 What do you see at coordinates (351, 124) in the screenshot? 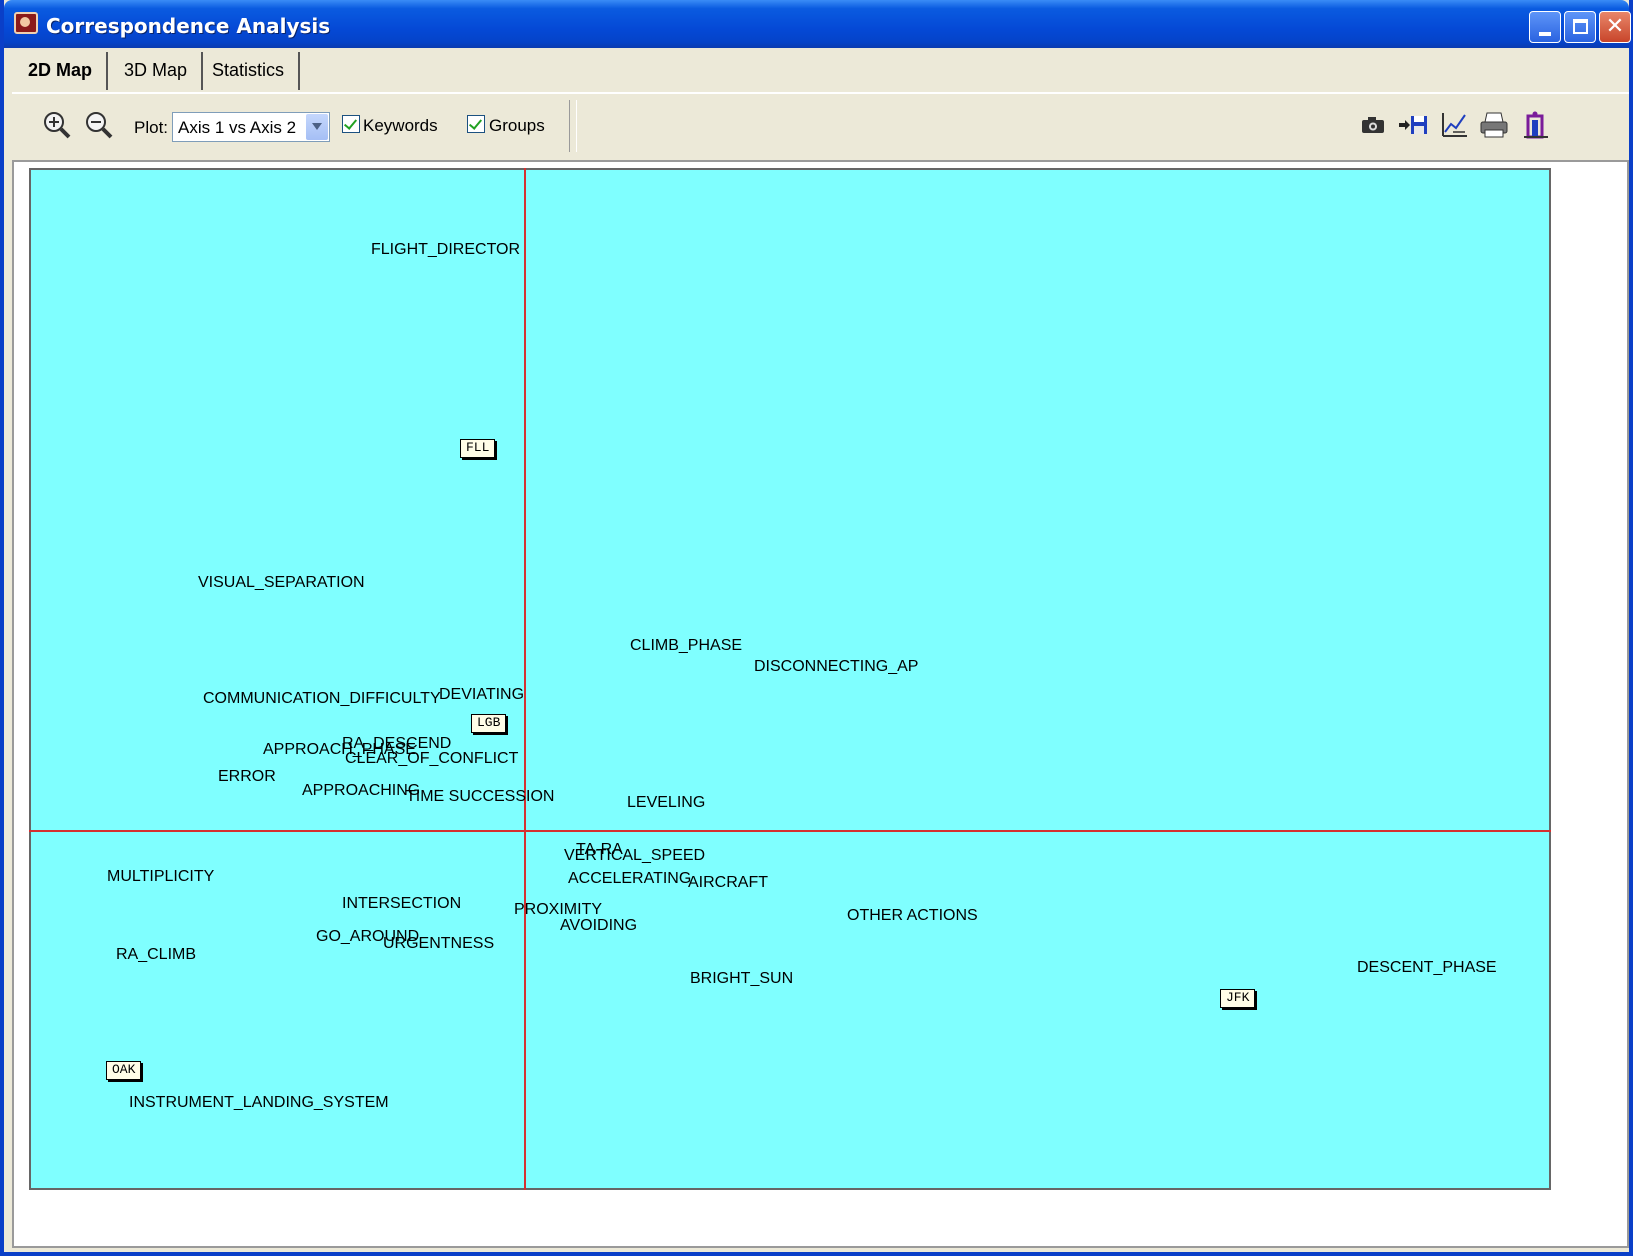
I see `keywords-checkbox` at bounding box center [351, 124].